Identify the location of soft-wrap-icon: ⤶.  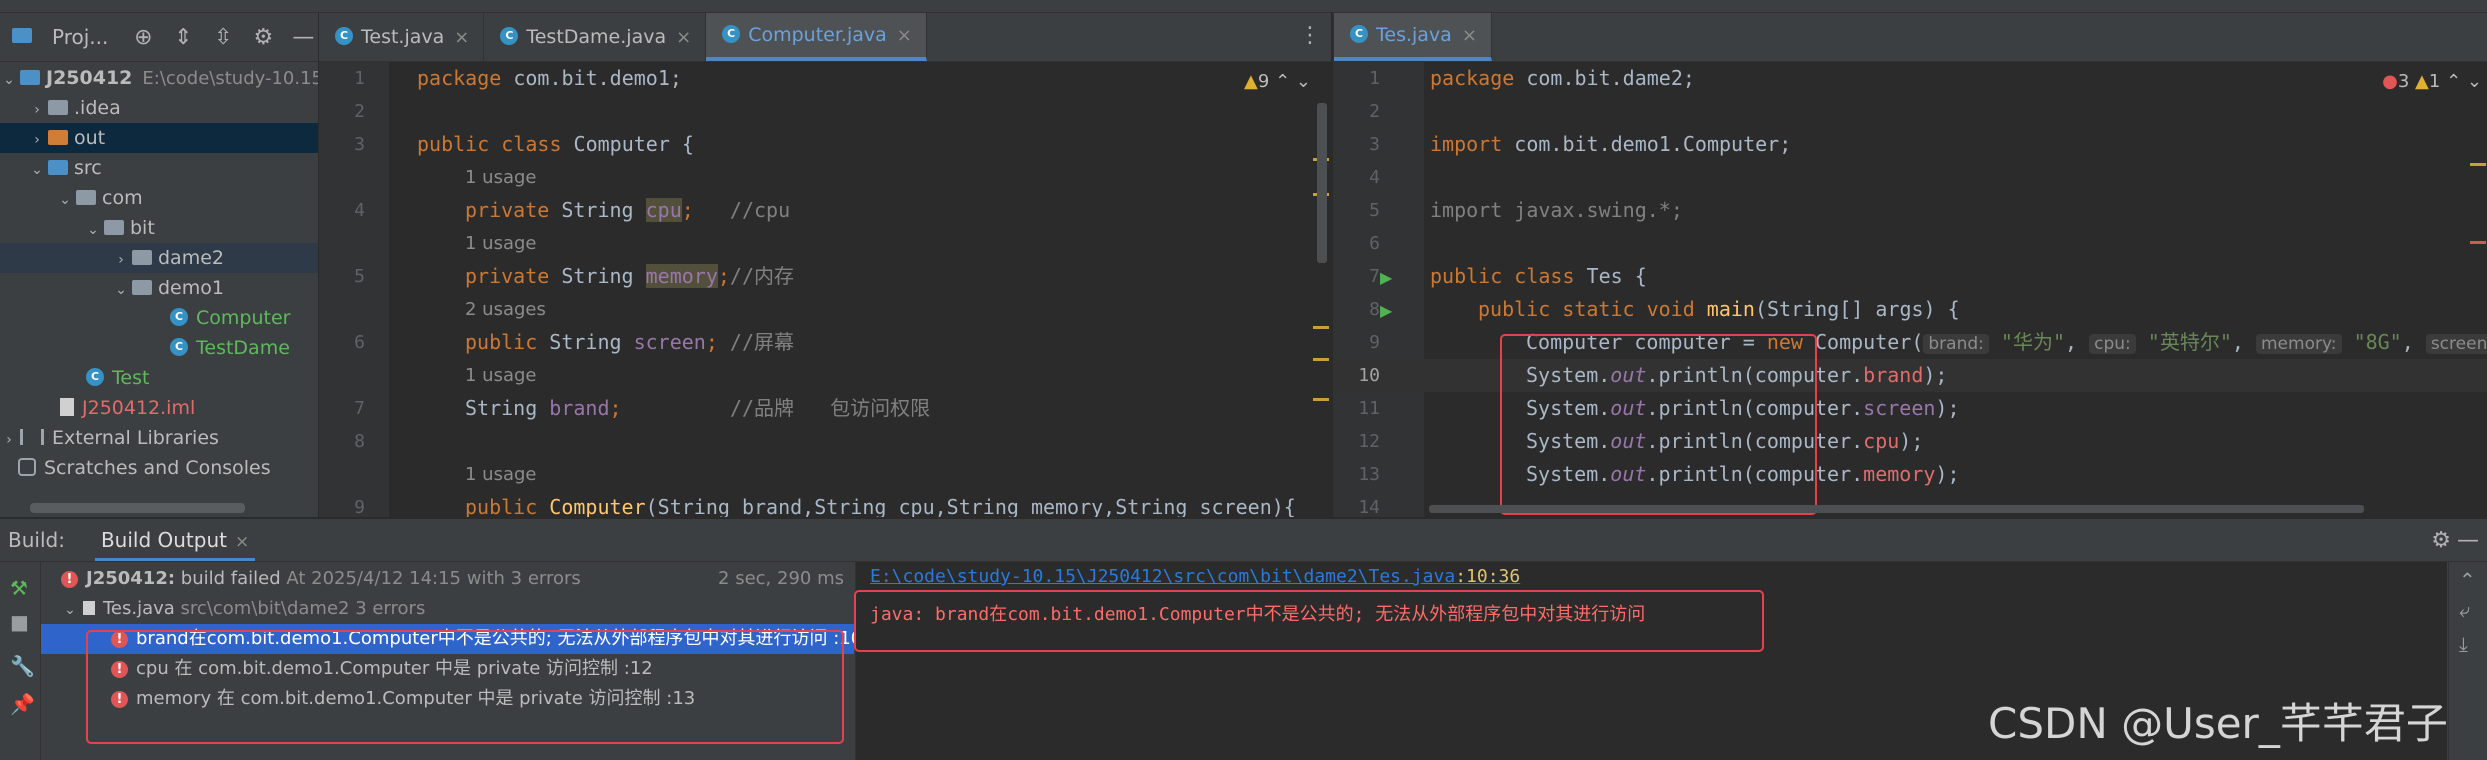
(2464, 610).